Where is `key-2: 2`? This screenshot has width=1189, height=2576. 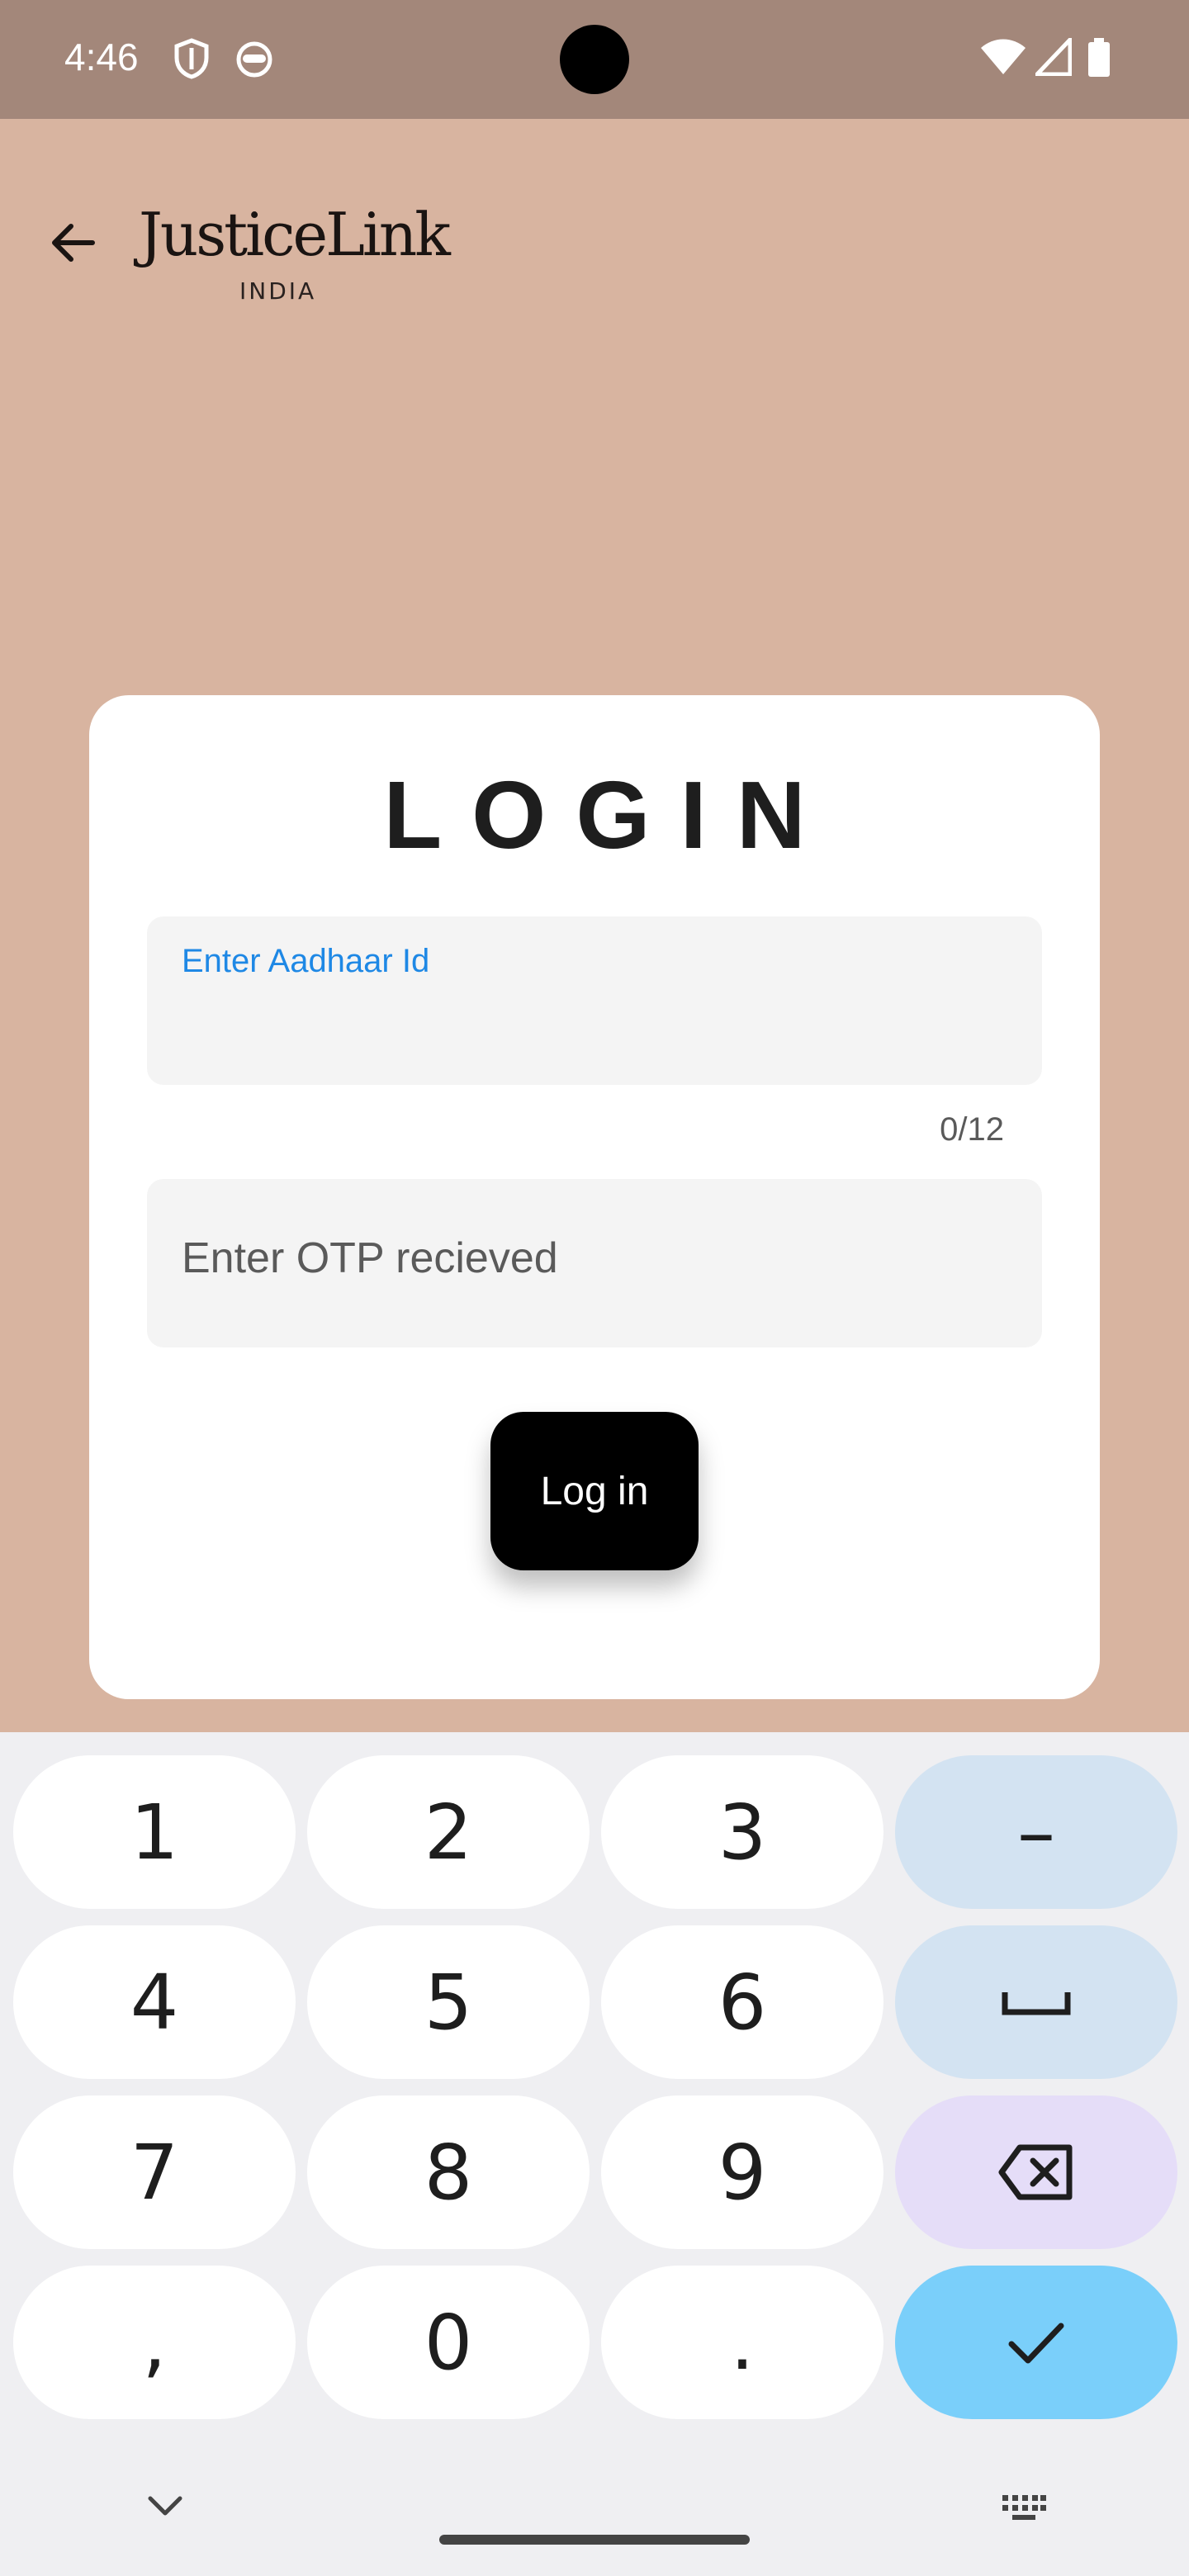
key-2: 2 is located at coordinates (448, 1832).